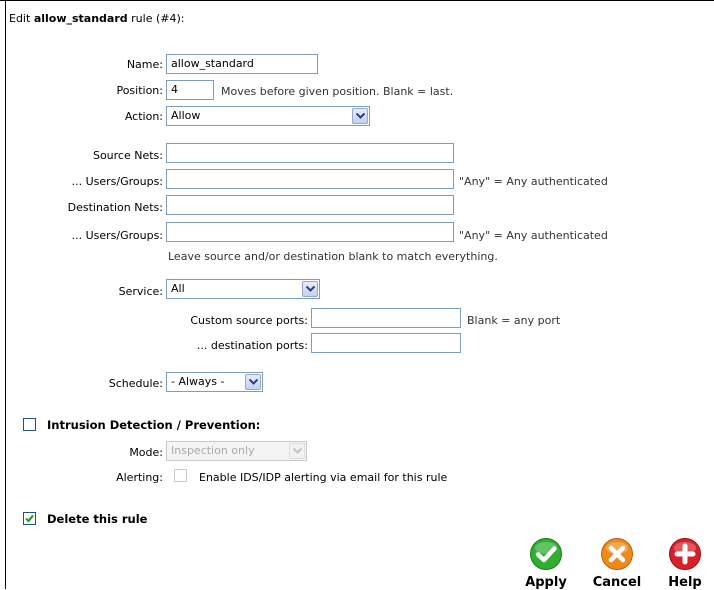  Describe the element at coordinates (213, 450) in the screenshot. I see `ids-mode-selected-value: Inspection only` at that location.